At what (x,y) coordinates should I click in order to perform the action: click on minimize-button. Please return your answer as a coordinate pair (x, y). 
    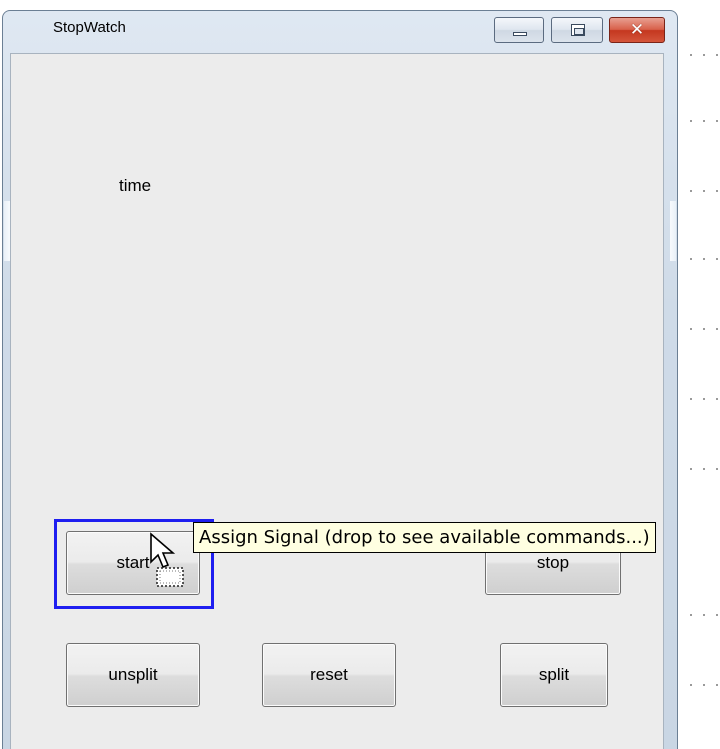
    Looking at the image, I should click on (519, 30).